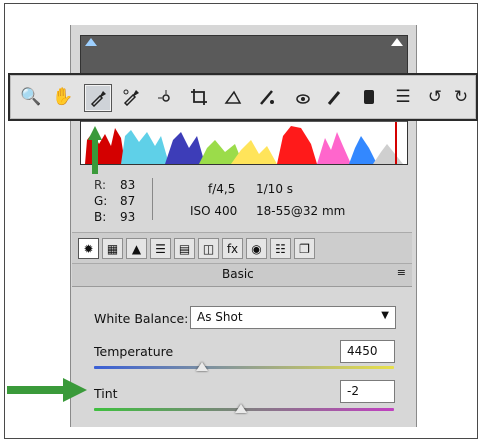 This screenshot has width=480, height=442. I want to click on panel-tabs: ✹ ▦ ▲ ☰ ▤ ◫ fx ◉ ☷ ❐, so click(242, 248).